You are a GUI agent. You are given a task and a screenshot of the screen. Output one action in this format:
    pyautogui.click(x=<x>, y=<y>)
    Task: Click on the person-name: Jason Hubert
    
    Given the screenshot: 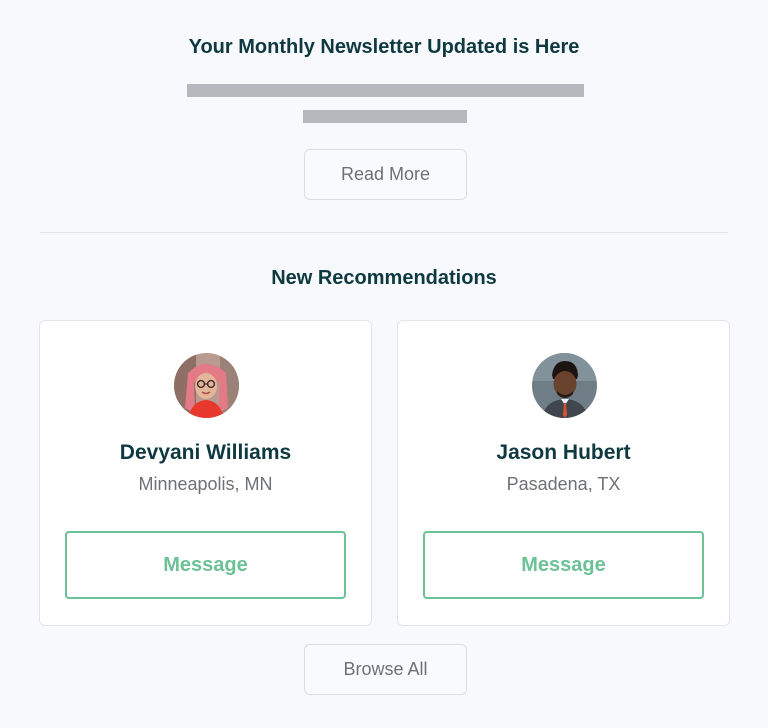 What is the action you would take?
    pyautogui.click(x=563, y=452)
    